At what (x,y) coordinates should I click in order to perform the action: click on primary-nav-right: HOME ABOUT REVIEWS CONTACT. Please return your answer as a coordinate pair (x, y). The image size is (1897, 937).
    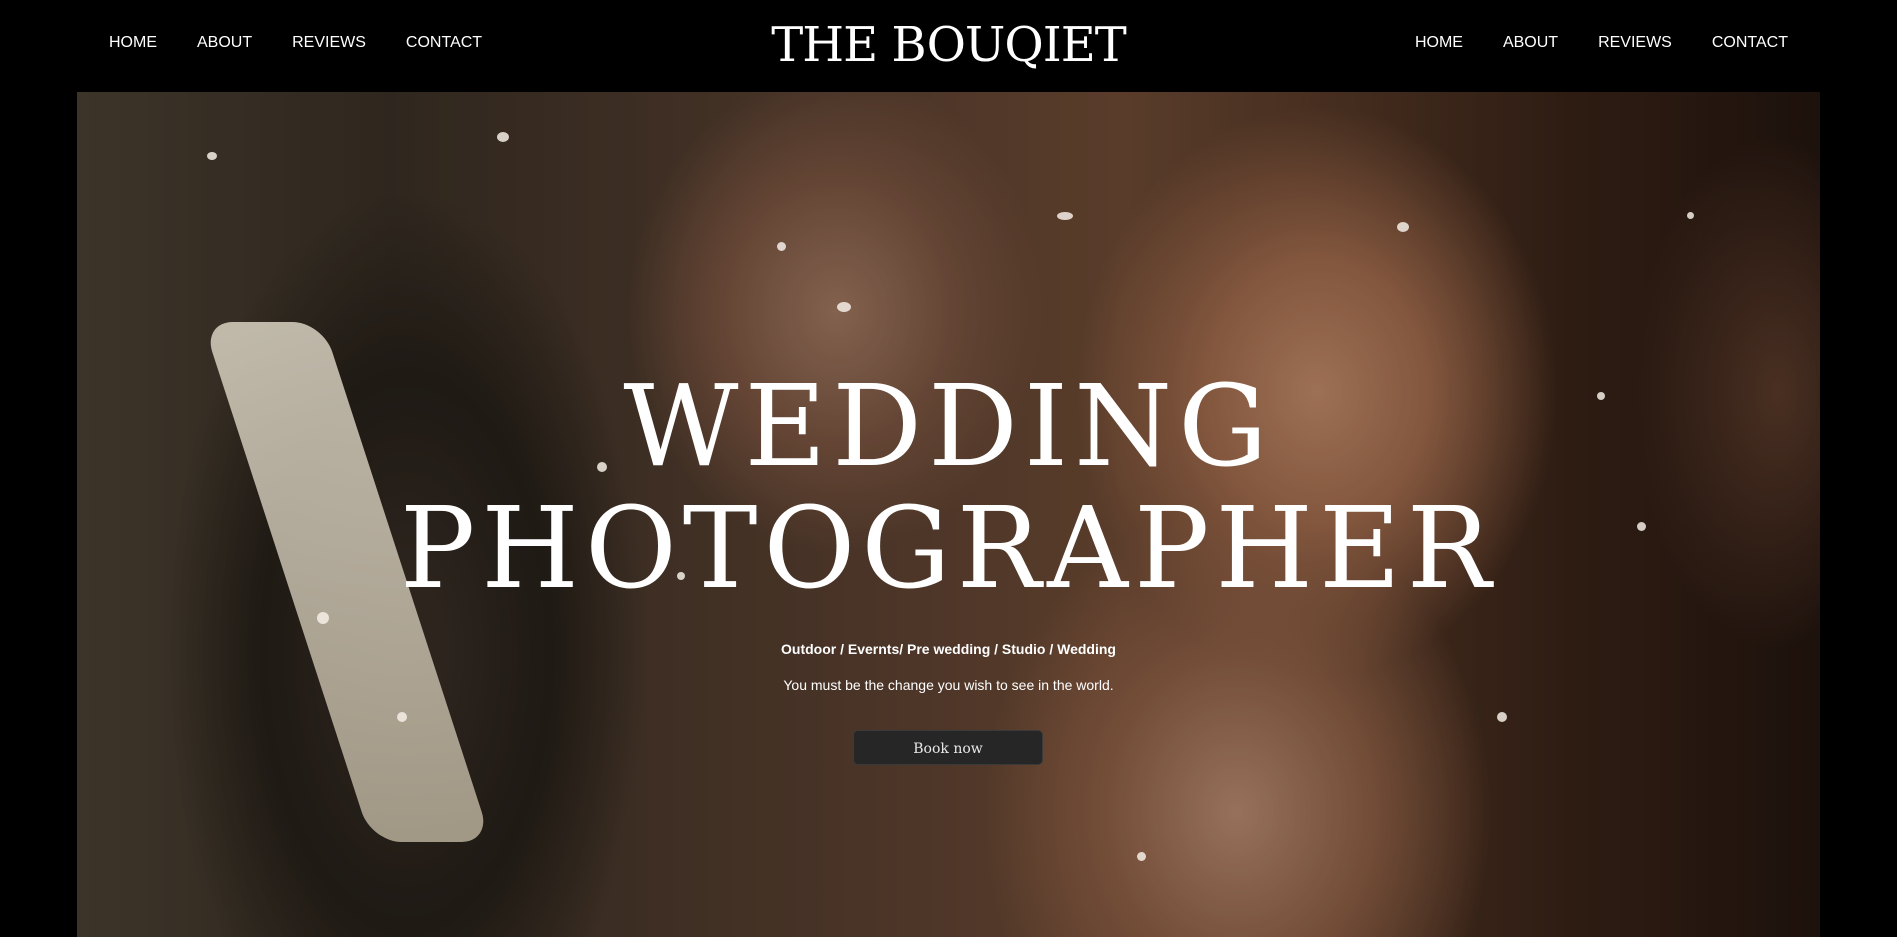
    Looking at the image, I should click on (1601, 43).